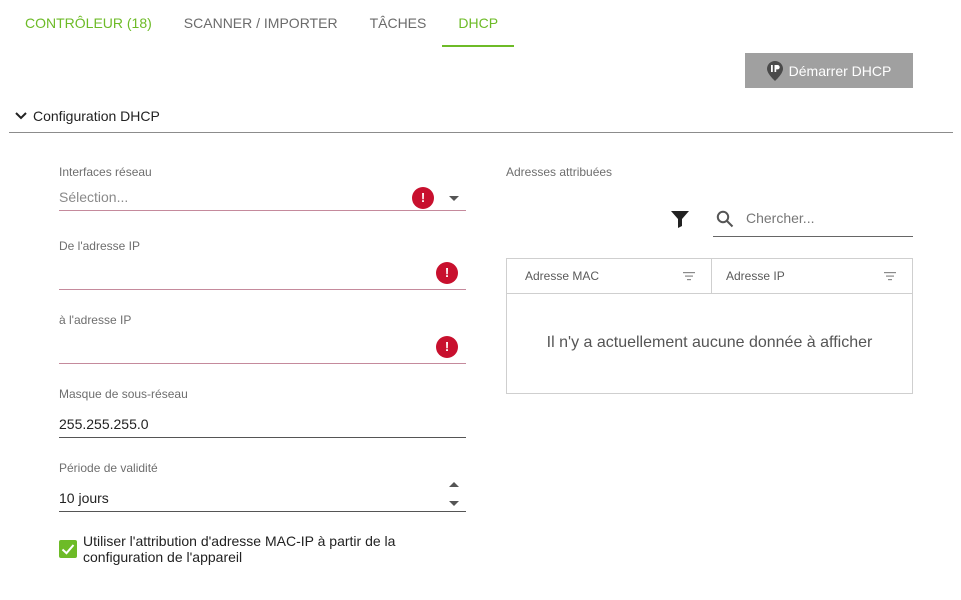 Image resolution: width=961 pixels, height=600 pixels. What do you see at coordinates (84, 498) in the screenshot?
I see `validity-value: 10 jours` at bounding box center [84, 498].